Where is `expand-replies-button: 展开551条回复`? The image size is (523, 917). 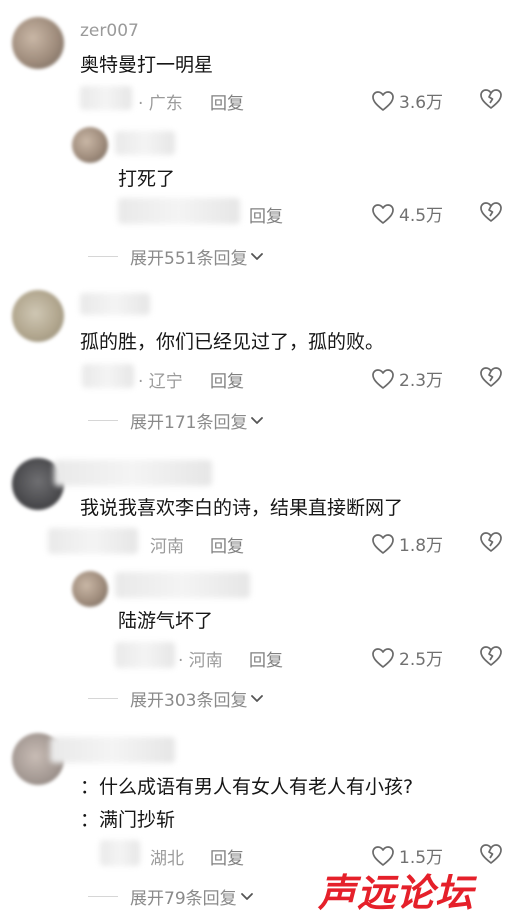
expand-replies-button: 展开551条回复 is located at coordinates (176, 256).